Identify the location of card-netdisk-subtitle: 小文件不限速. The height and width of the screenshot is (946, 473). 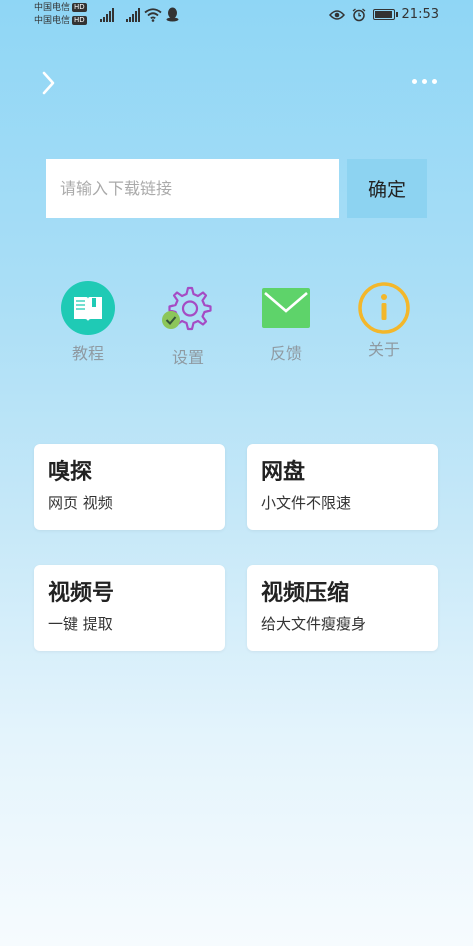
(306, 503).